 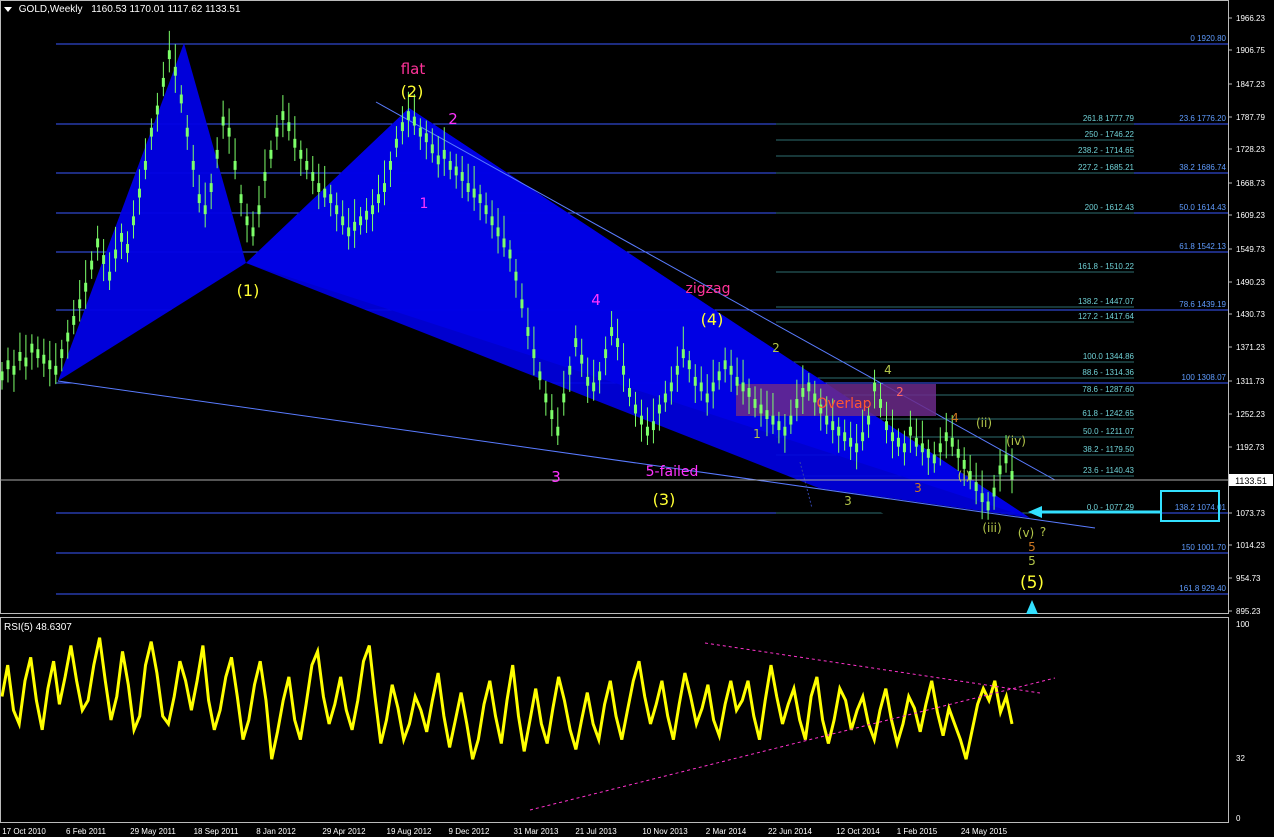 I want to click on x-axis-label: 2 Mar 2014, so click(x=726, y=831).